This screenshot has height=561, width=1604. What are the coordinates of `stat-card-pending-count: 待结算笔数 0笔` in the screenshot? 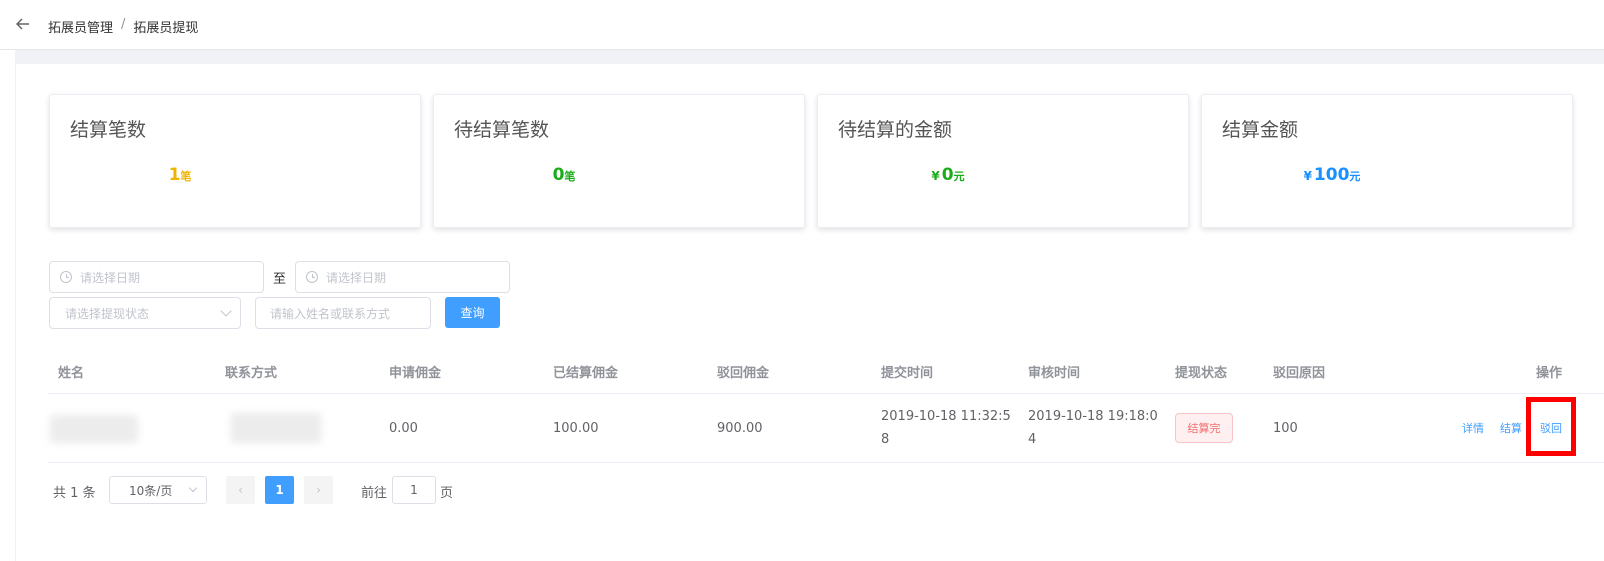 It's located at (619, 161).